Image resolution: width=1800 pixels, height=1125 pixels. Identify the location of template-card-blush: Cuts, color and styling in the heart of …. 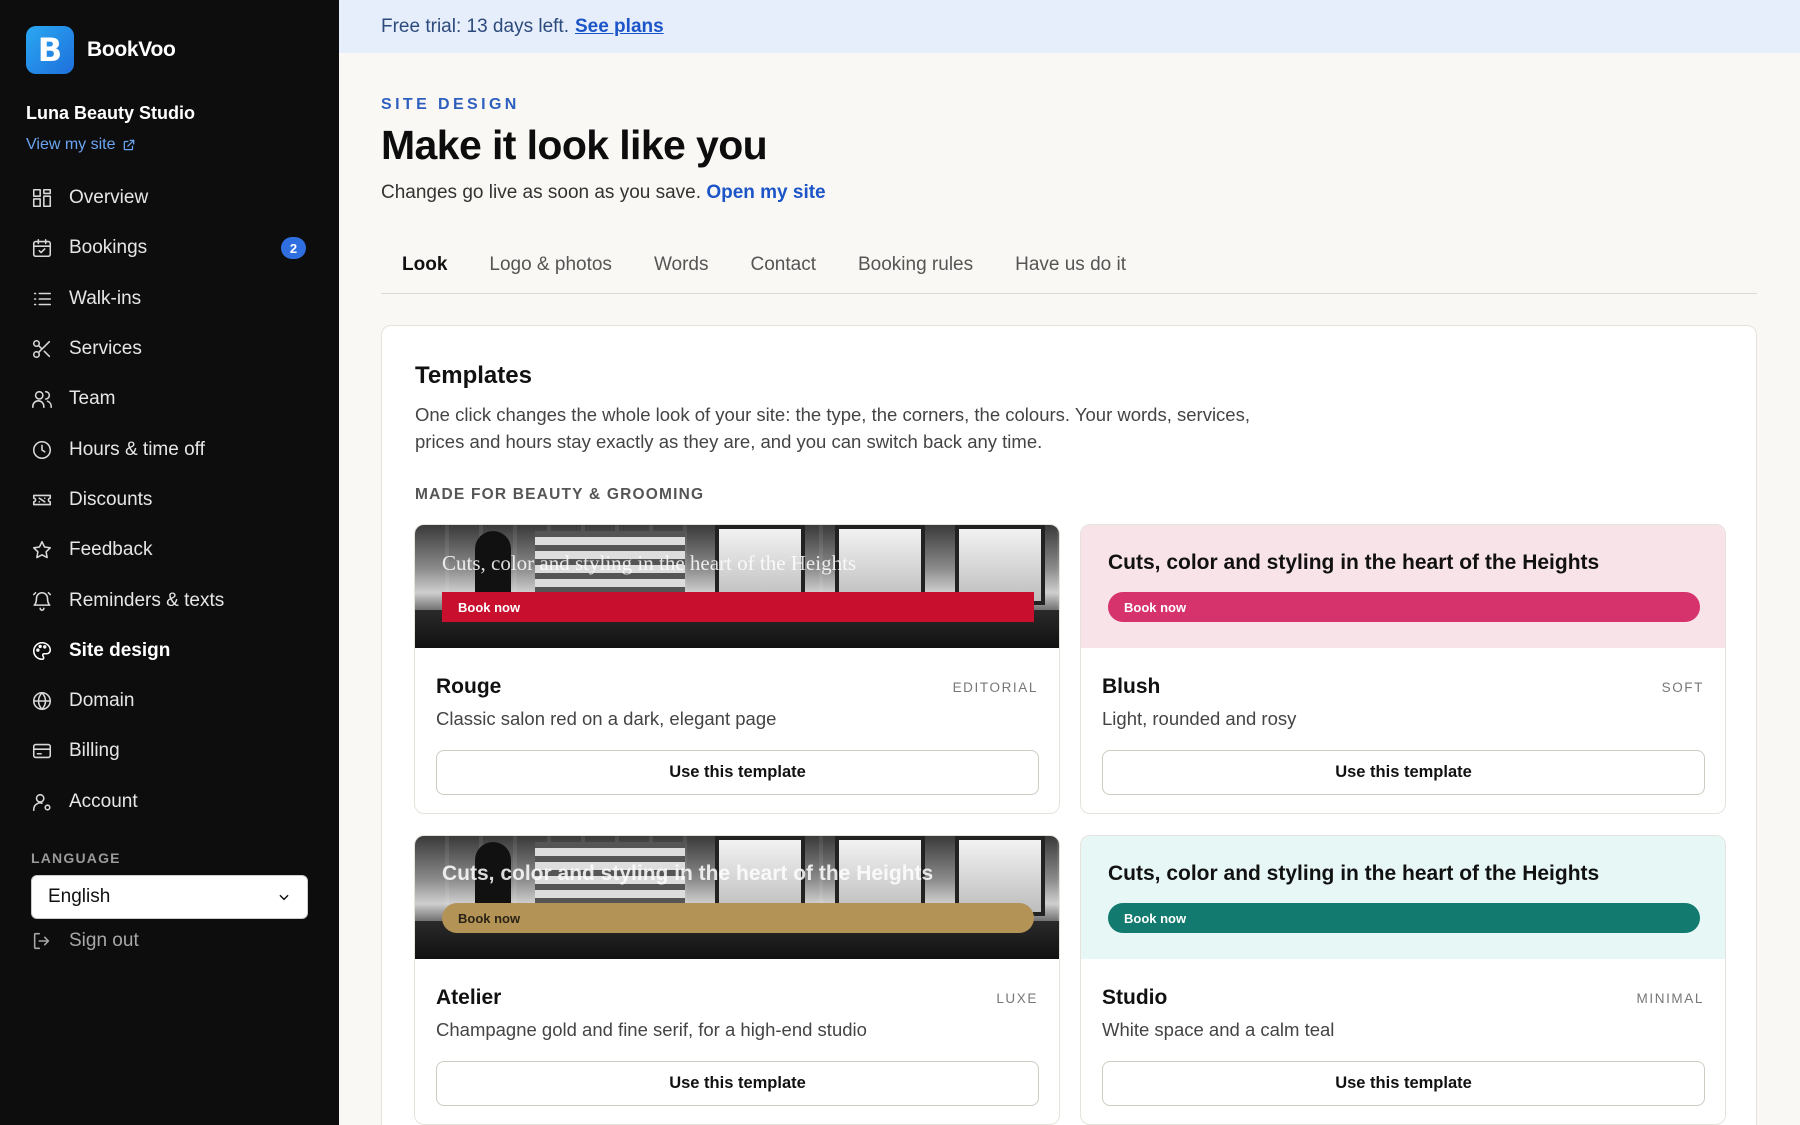
(1403, 669).